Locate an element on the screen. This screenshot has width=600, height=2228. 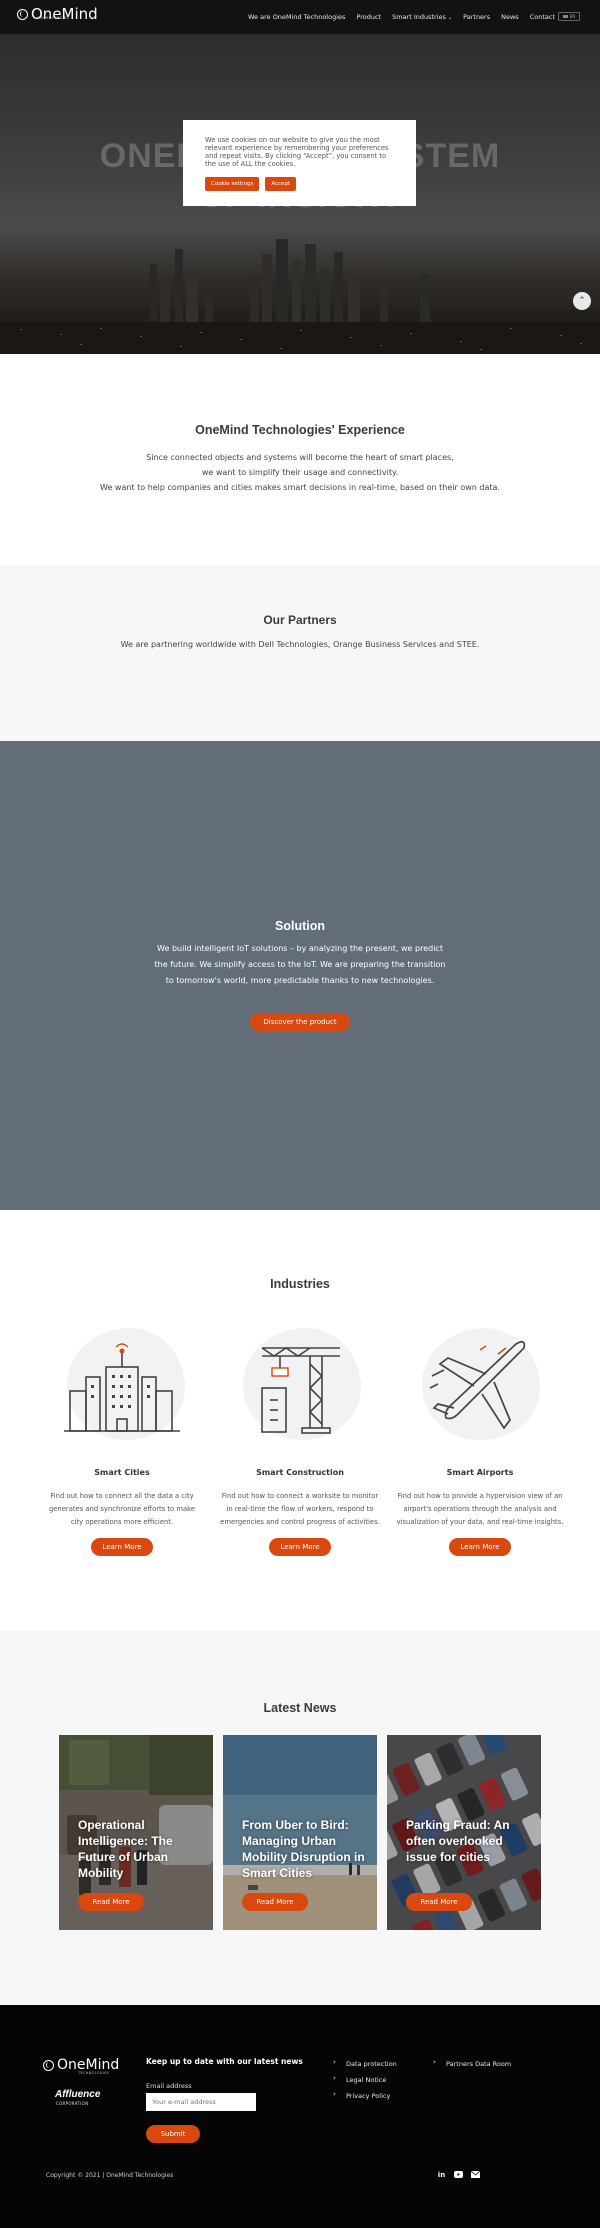
chevron-up-icon: ⌃ is located at coordinates (582, 300).